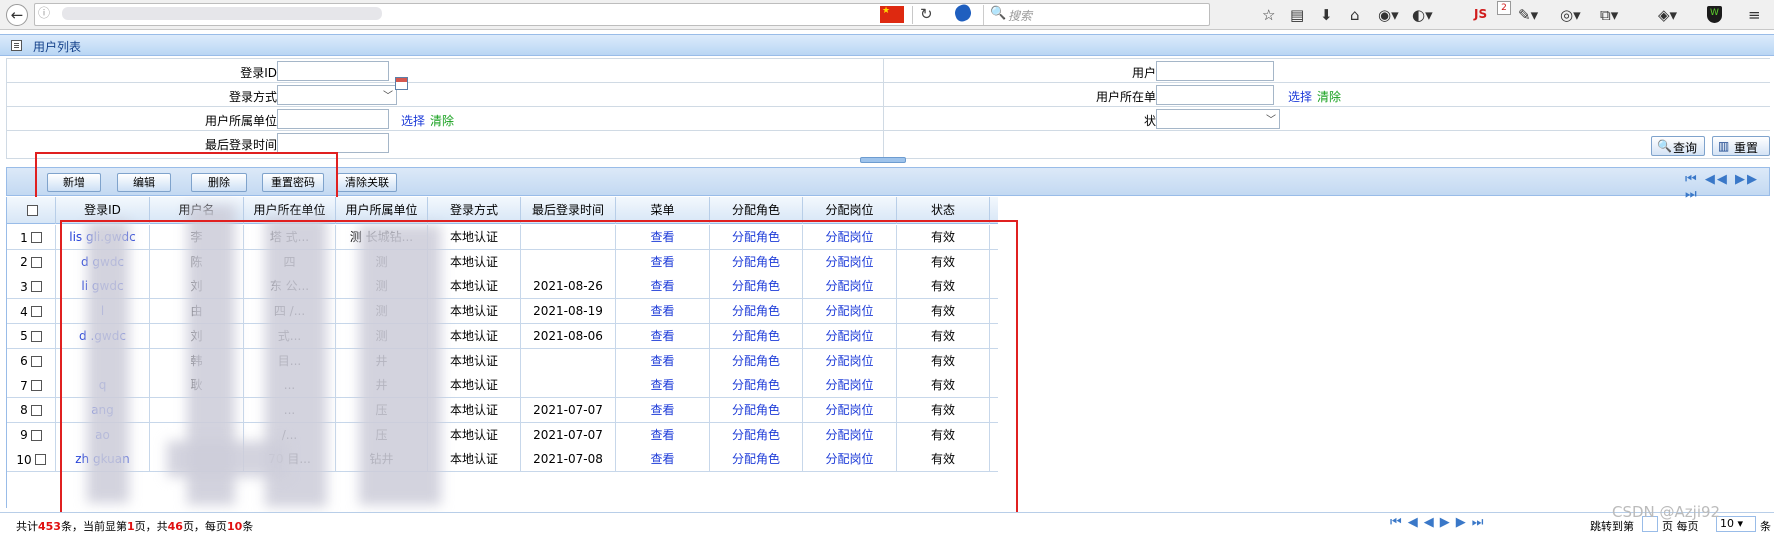  Describe the element at coordinates (1388, 15) in the screenshot. I see `globe-icon: ◉▾` at that location.